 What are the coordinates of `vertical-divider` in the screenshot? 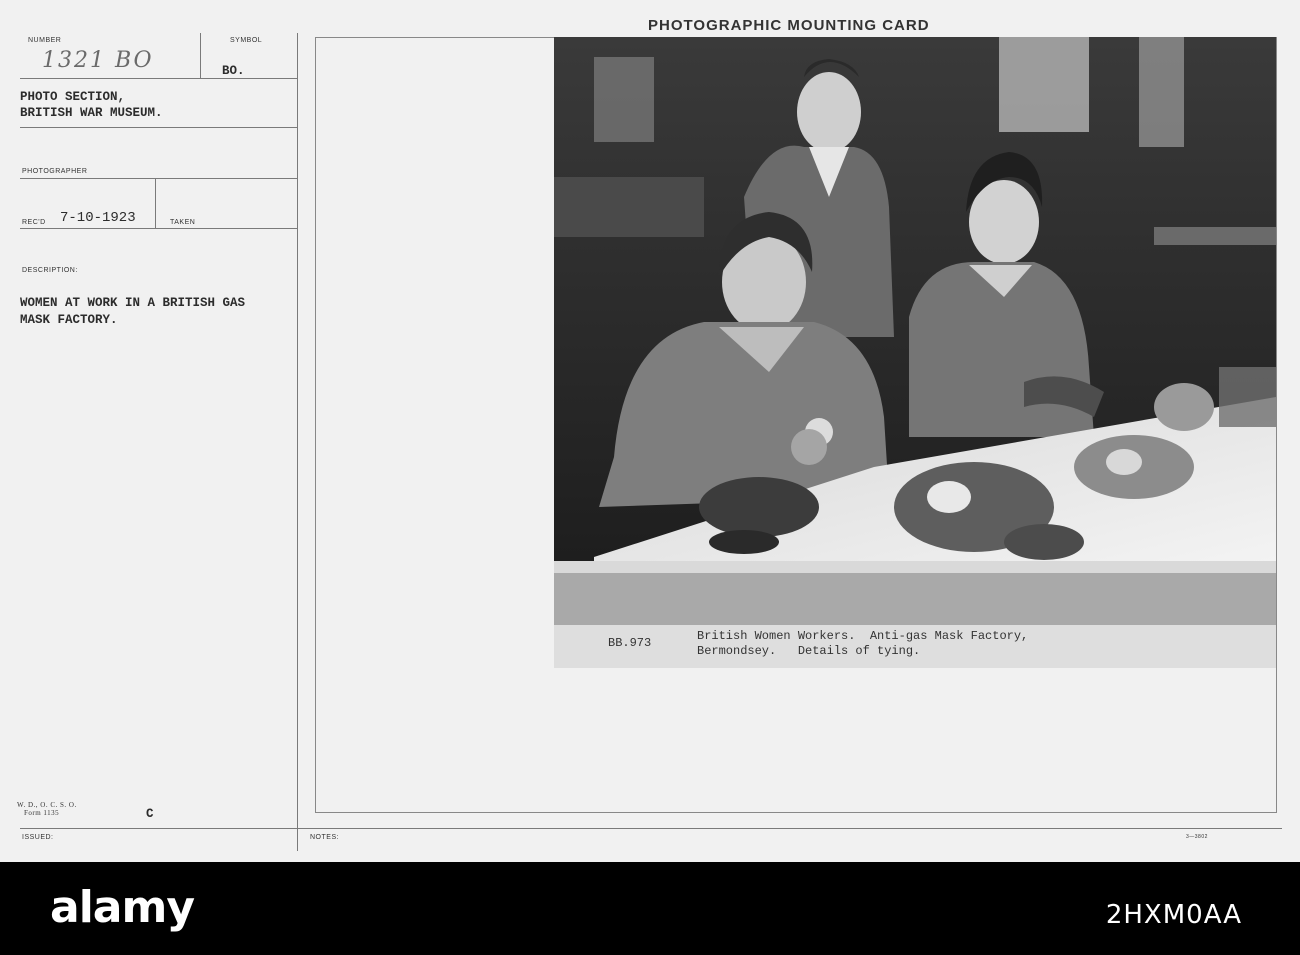 It's located at (297, 442).